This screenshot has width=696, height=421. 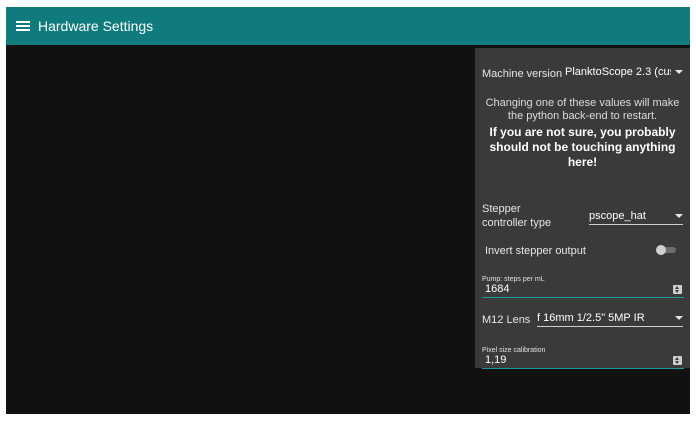 I want to click on pixel-size-field: Pixel size calibration 1,19, so click(x=583, y=358).